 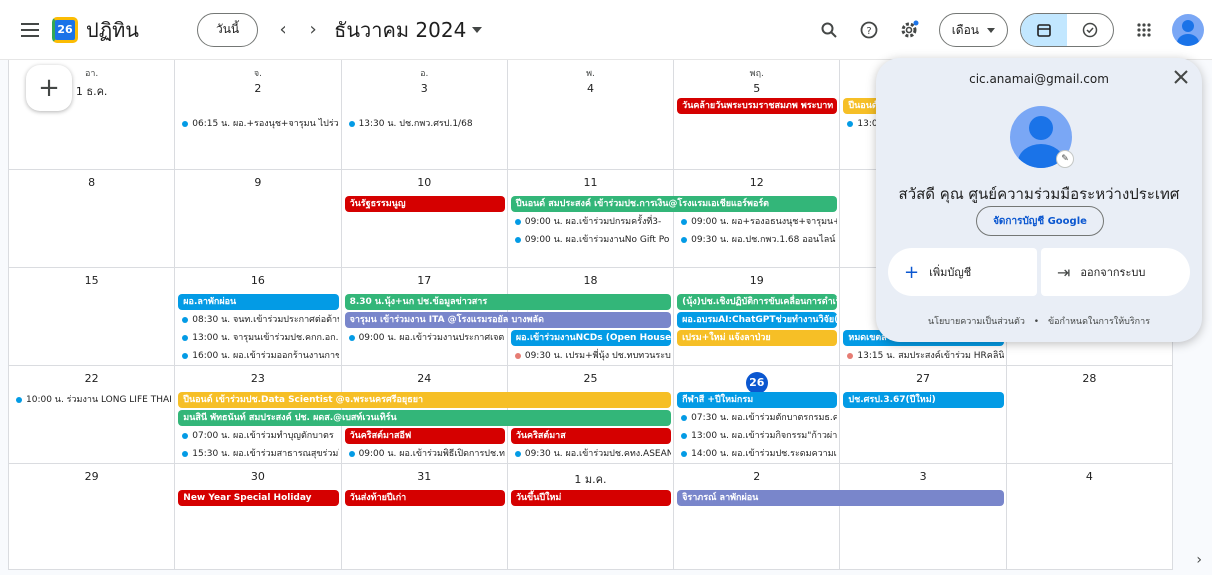 I want to click on timed-event: 09:00 น. ผอ.เข้าร่วมงานประกาศเจต, so click(x=425, y=338).